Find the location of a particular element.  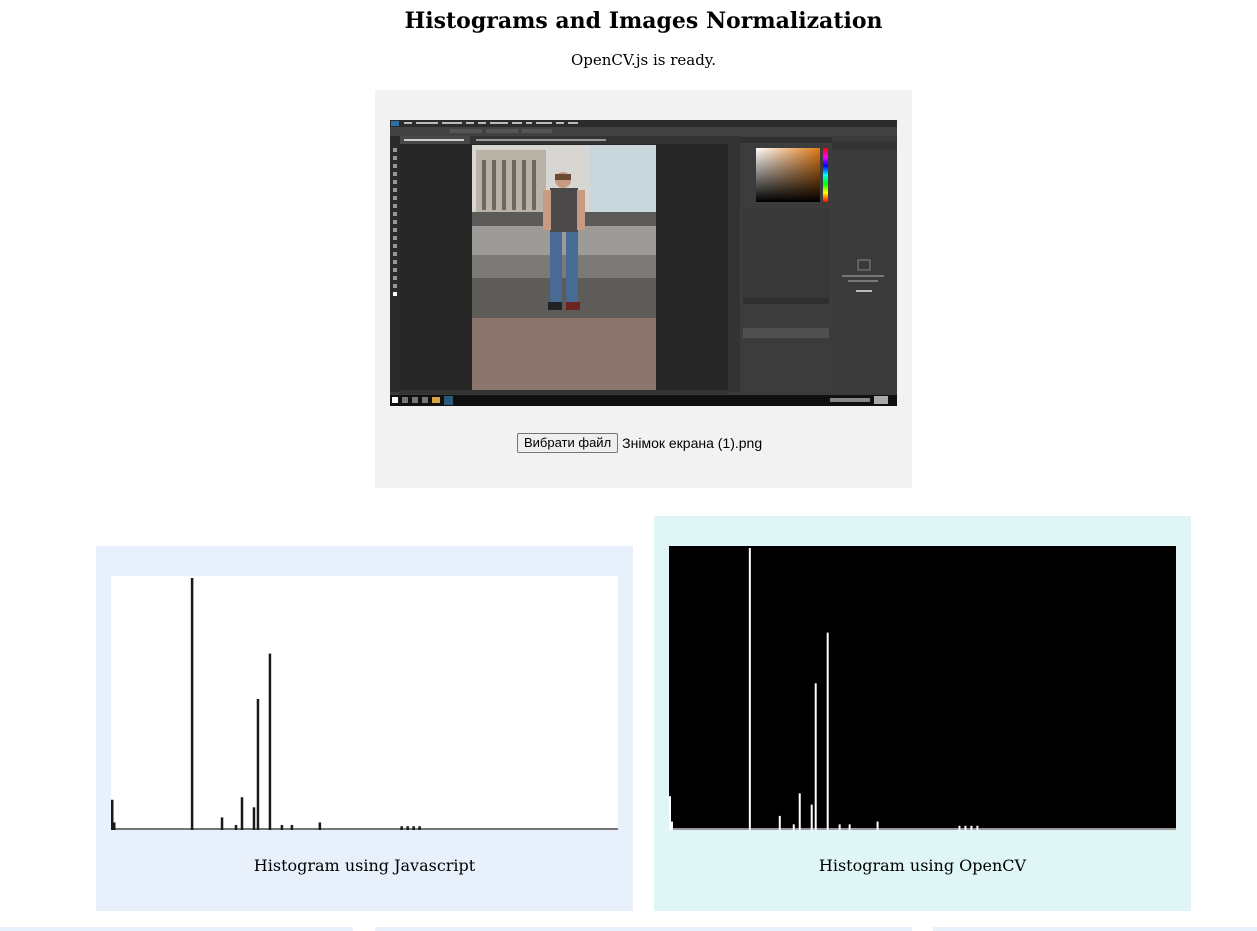

js-histogram-caption: Histogram using Javascript is located at coordinates (364, 865).